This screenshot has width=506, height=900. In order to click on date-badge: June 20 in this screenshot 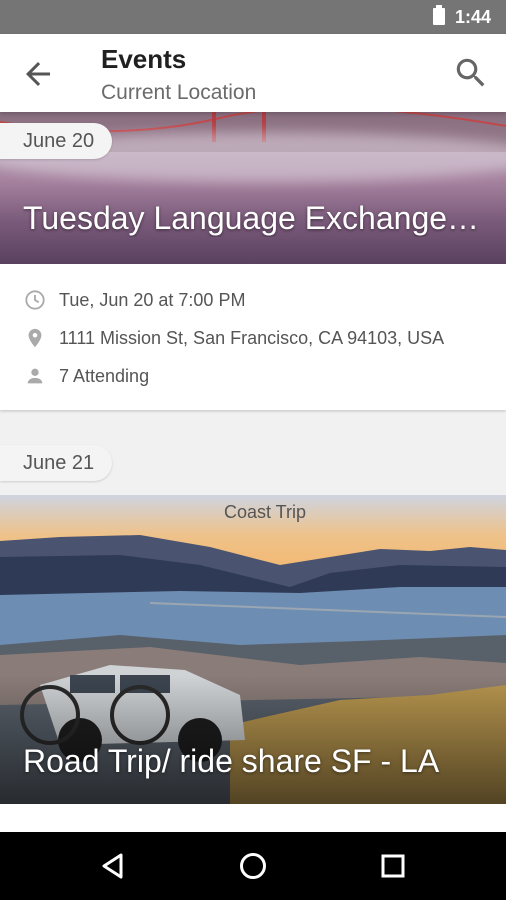, I will do `click(56, 141)`.